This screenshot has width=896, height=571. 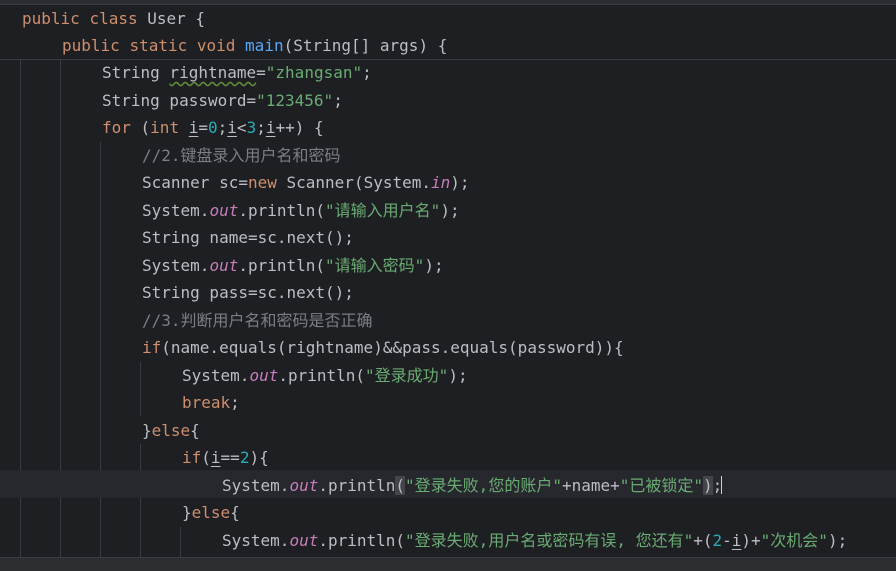 I want to click on code-line: String pass=sc.next();, so click(x=248, y=292).